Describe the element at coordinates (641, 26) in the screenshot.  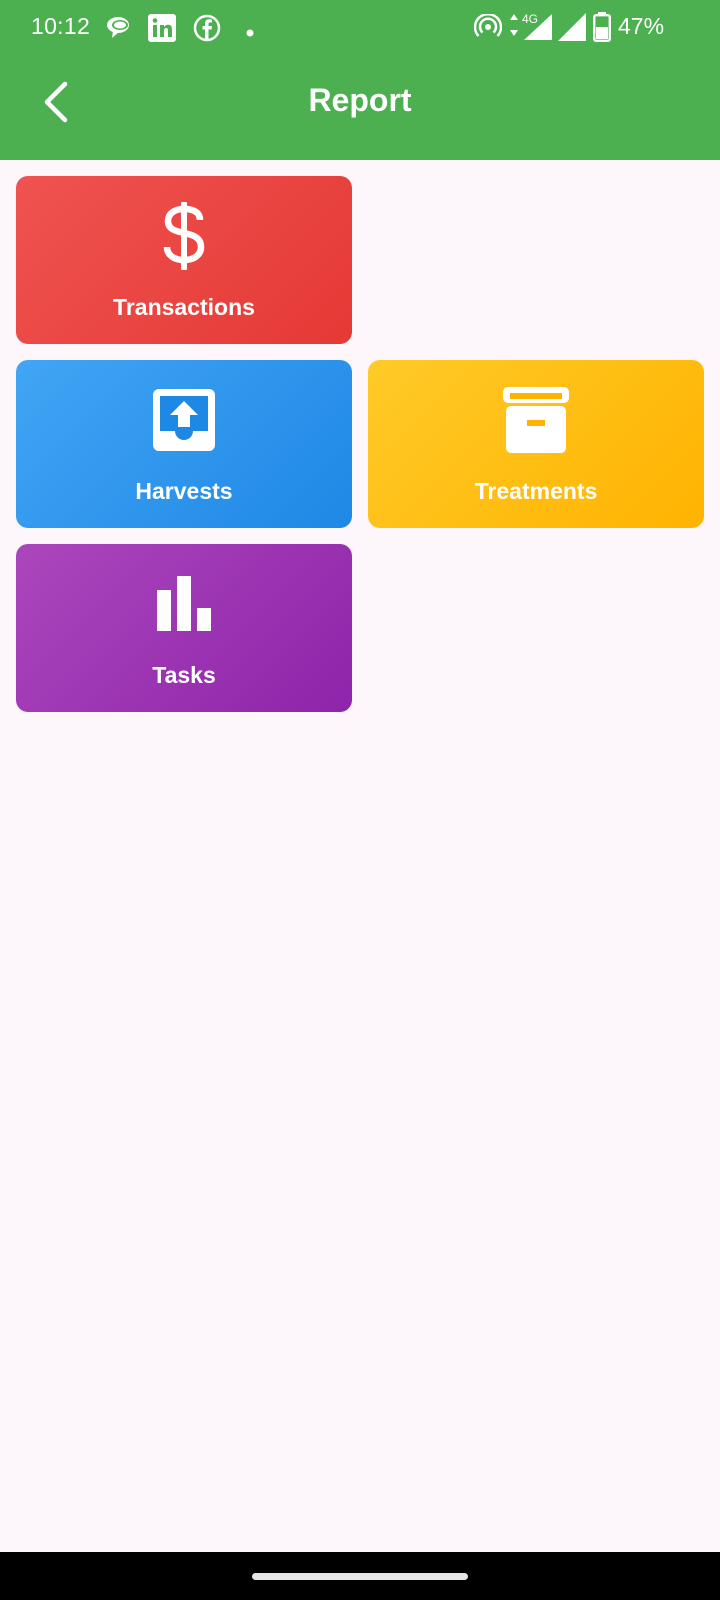
I see `battery-percent: 47%` at that location.